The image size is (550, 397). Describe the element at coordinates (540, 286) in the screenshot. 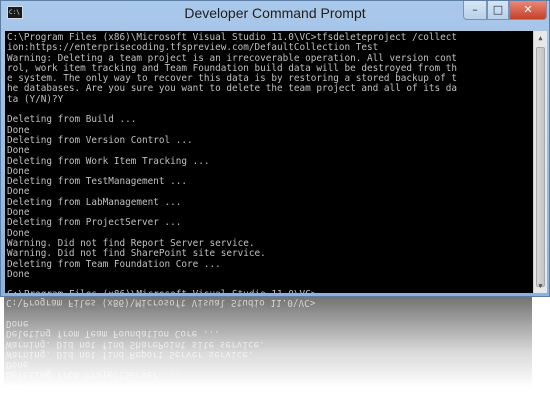

I see `scroll-down-arrow-icon: ▼` at that location.